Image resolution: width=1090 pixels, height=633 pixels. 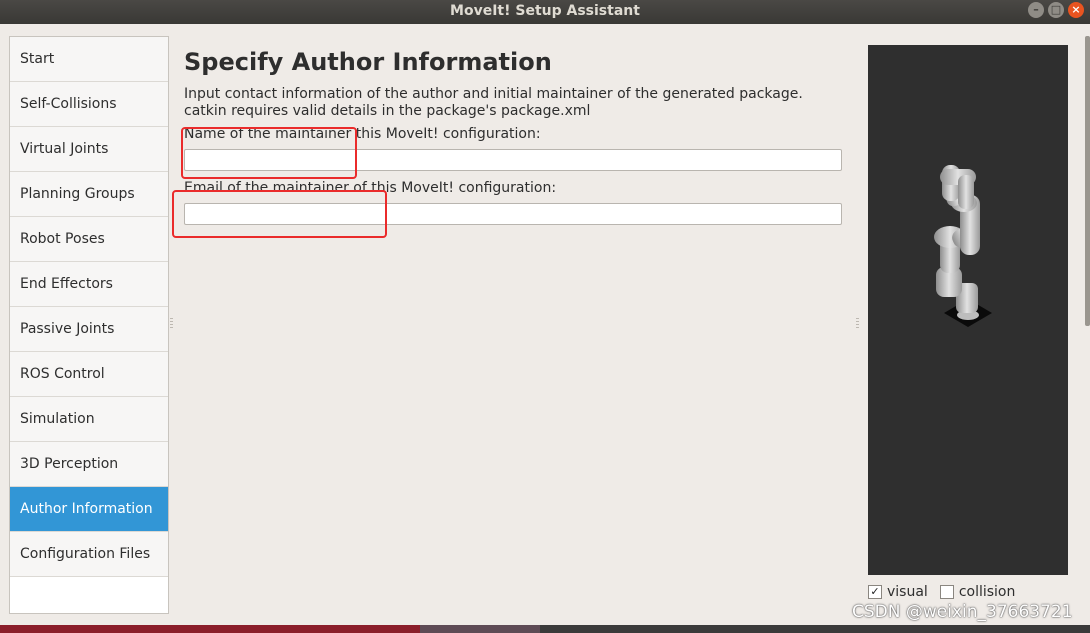 I want to click on sidebar-item-self-collisions: Self-Collisions, so click(x=89, y=104).